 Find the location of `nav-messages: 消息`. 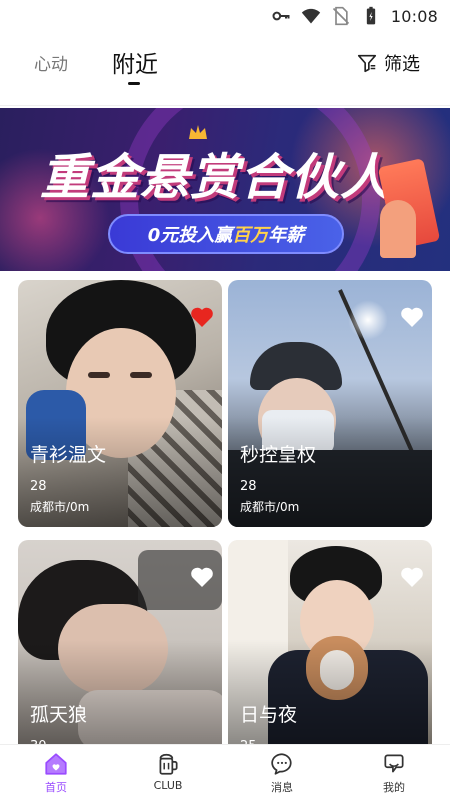

nav-messages: 消息 is located at coordinates (282, 773).